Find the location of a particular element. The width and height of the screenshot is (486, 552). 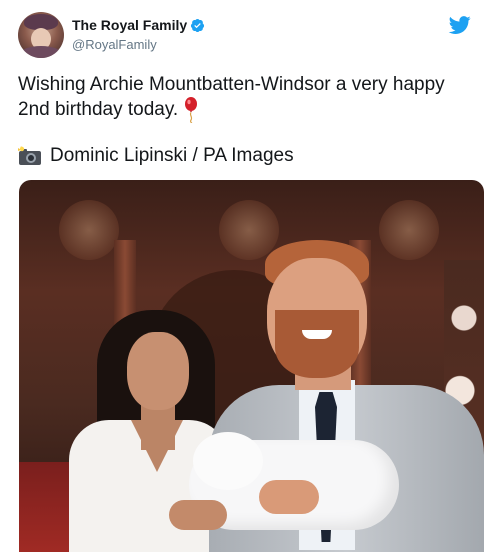

twitter-bird-icon is located at coordinates (460, 25).